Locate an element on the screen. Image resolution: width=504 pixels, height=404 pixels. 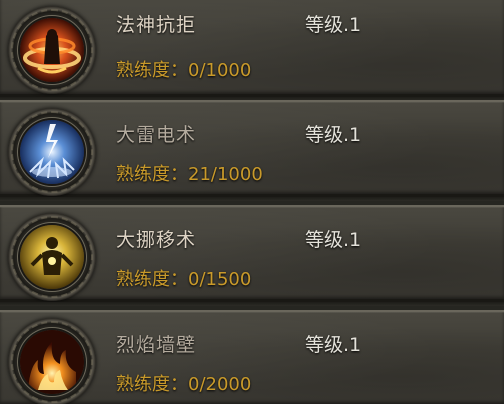
skill-name: 大雷电术 is located at coordinates (156, 135).